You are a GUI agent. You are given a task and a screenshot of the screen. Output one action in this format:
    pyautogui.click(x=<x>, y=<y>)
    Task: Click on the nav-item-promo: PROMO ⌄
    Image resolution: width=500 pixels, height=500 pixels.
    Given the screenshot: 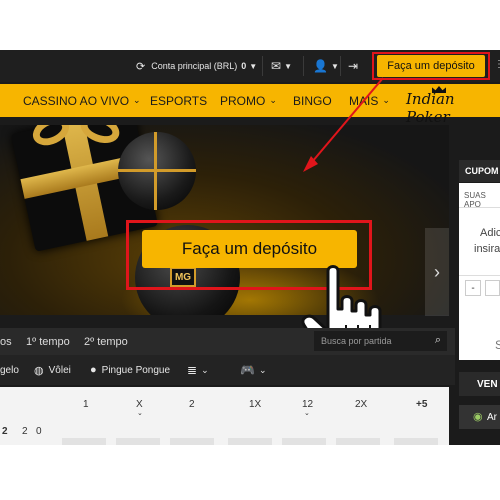 What is the action you would take?
    pyautogui.click(x=248, y=100)
    